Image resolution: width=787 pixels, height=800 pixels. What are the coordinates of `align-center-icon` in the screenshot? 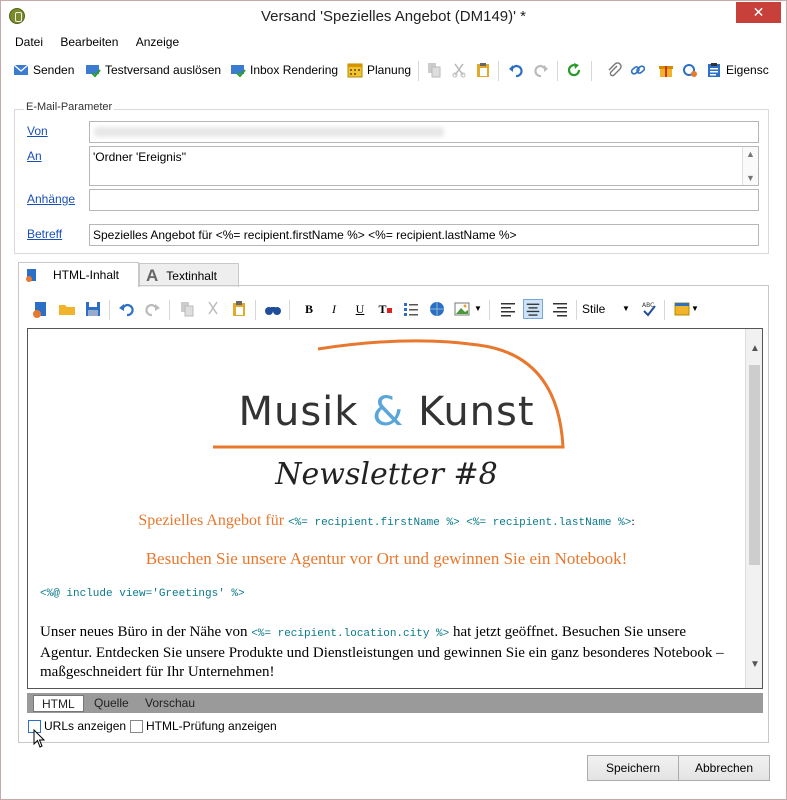 It's located at (533, 309).